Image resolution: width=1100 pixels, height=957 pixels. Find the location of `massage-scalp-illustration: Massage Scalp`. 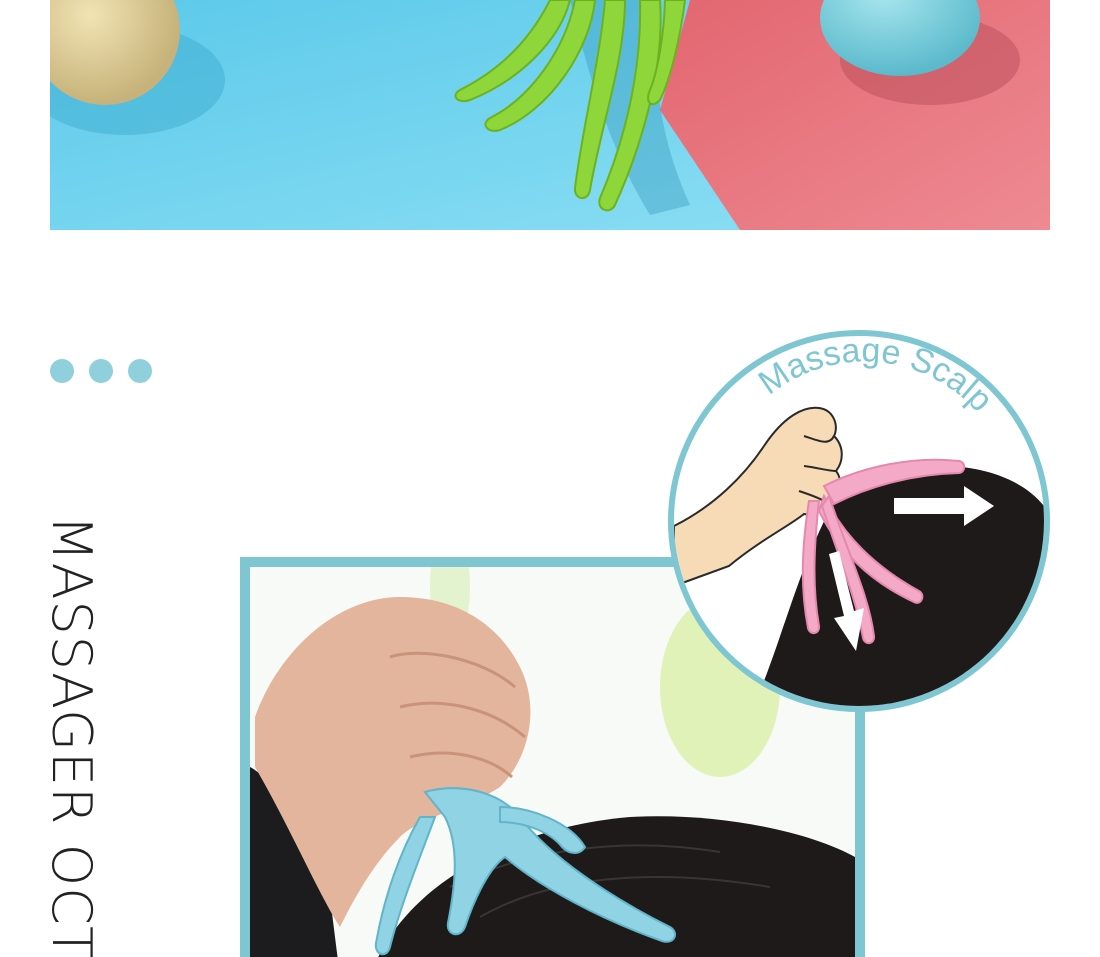

massage-scalp-illustration: Massage Scalp is located at coordinates (859, 521).